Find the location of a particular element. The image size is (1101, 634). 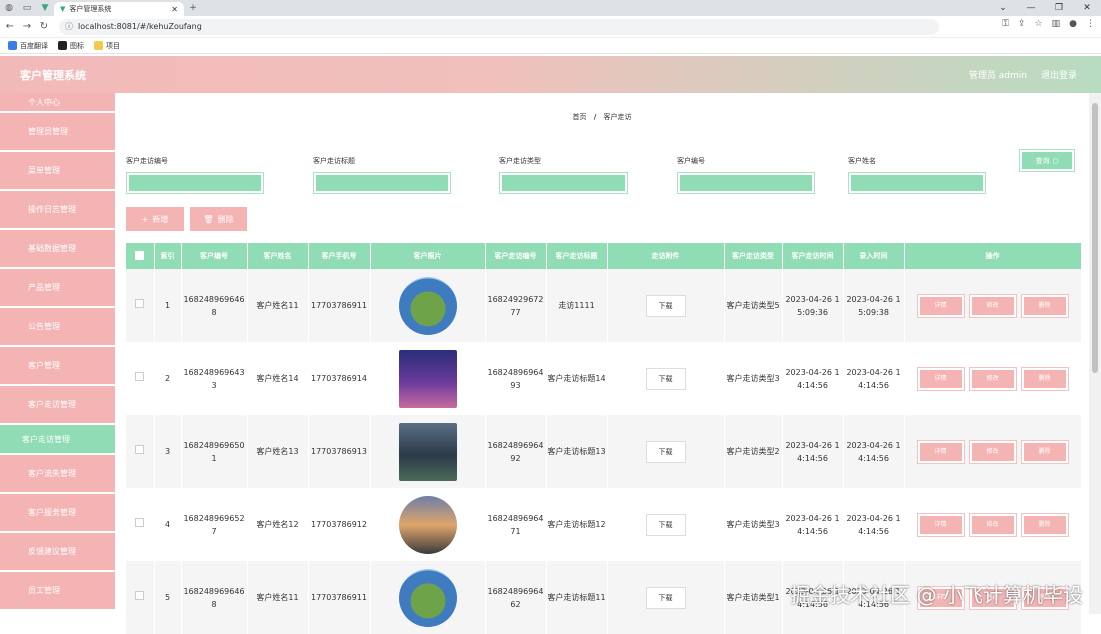

cell-customer-no: 1682489696468 is located at coordinates (214, 597).